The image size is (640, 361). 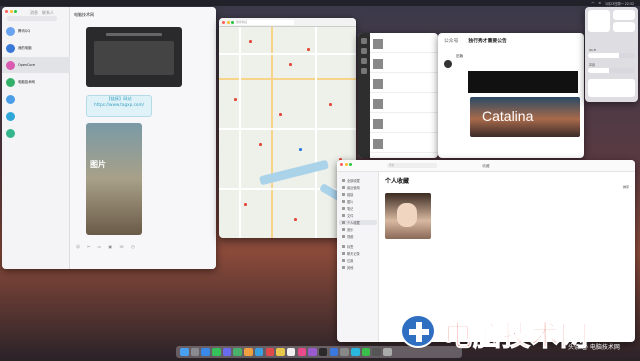 What do you see at coordinates (300, 149) in the screenshot?
I see `current-location-marker` at bounding box center [300, 149].